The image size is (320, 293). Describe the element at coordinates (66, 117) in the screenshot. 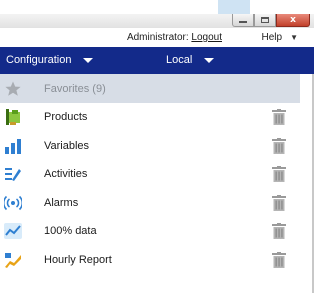

I see `item-label: Products` at that location.